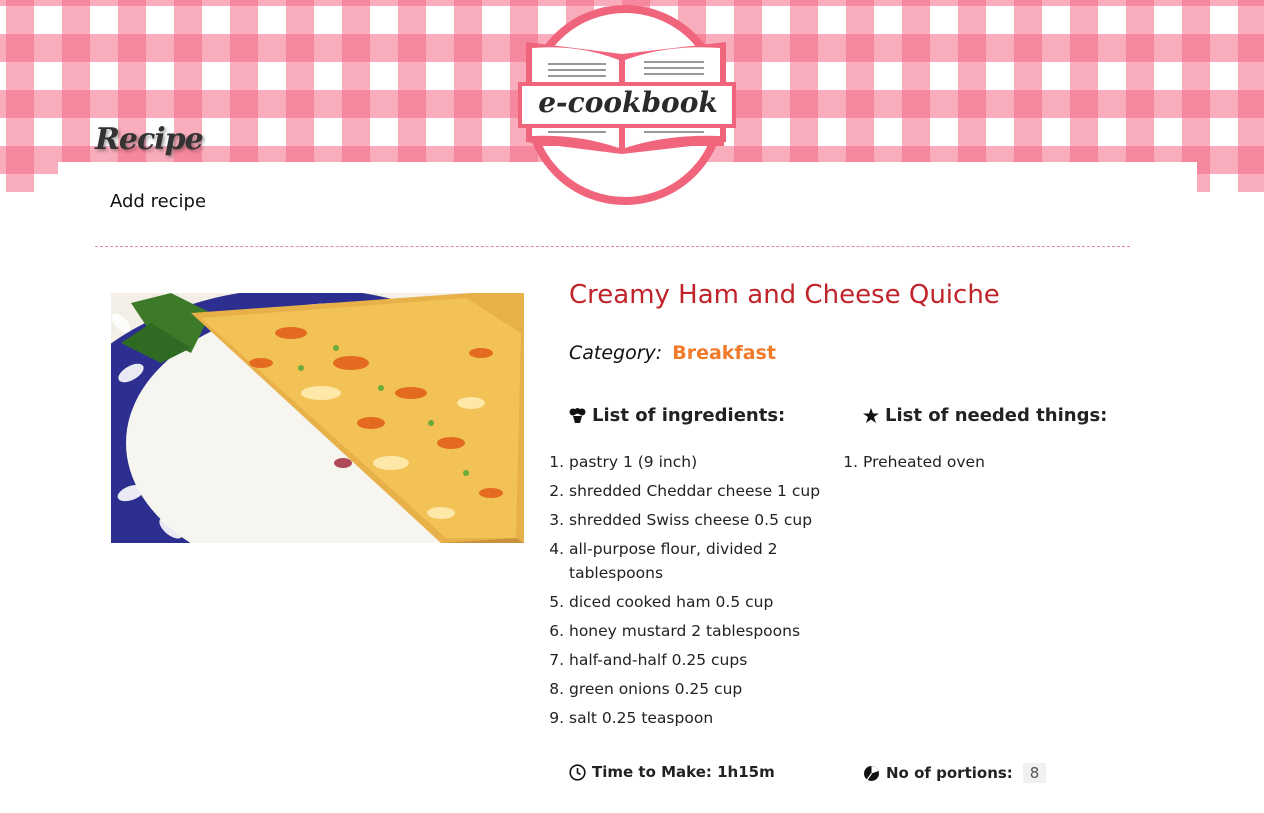 This screenshot has height=813, width=1264. What do you see at coordinates (993, 462) in the screenshot?
I see `needed-thing-item: Preheated oven` at bounding box center [993, 462].